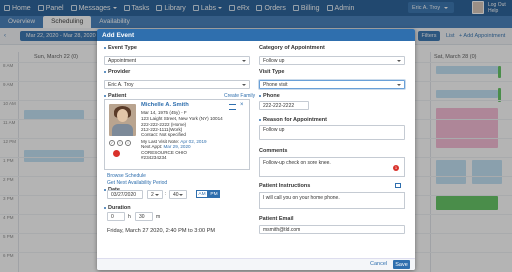 The image size is (512, 272). Describe the element at coordinates (274, 130) in the screenshot. I see `reason-value: Follow up` at that location.